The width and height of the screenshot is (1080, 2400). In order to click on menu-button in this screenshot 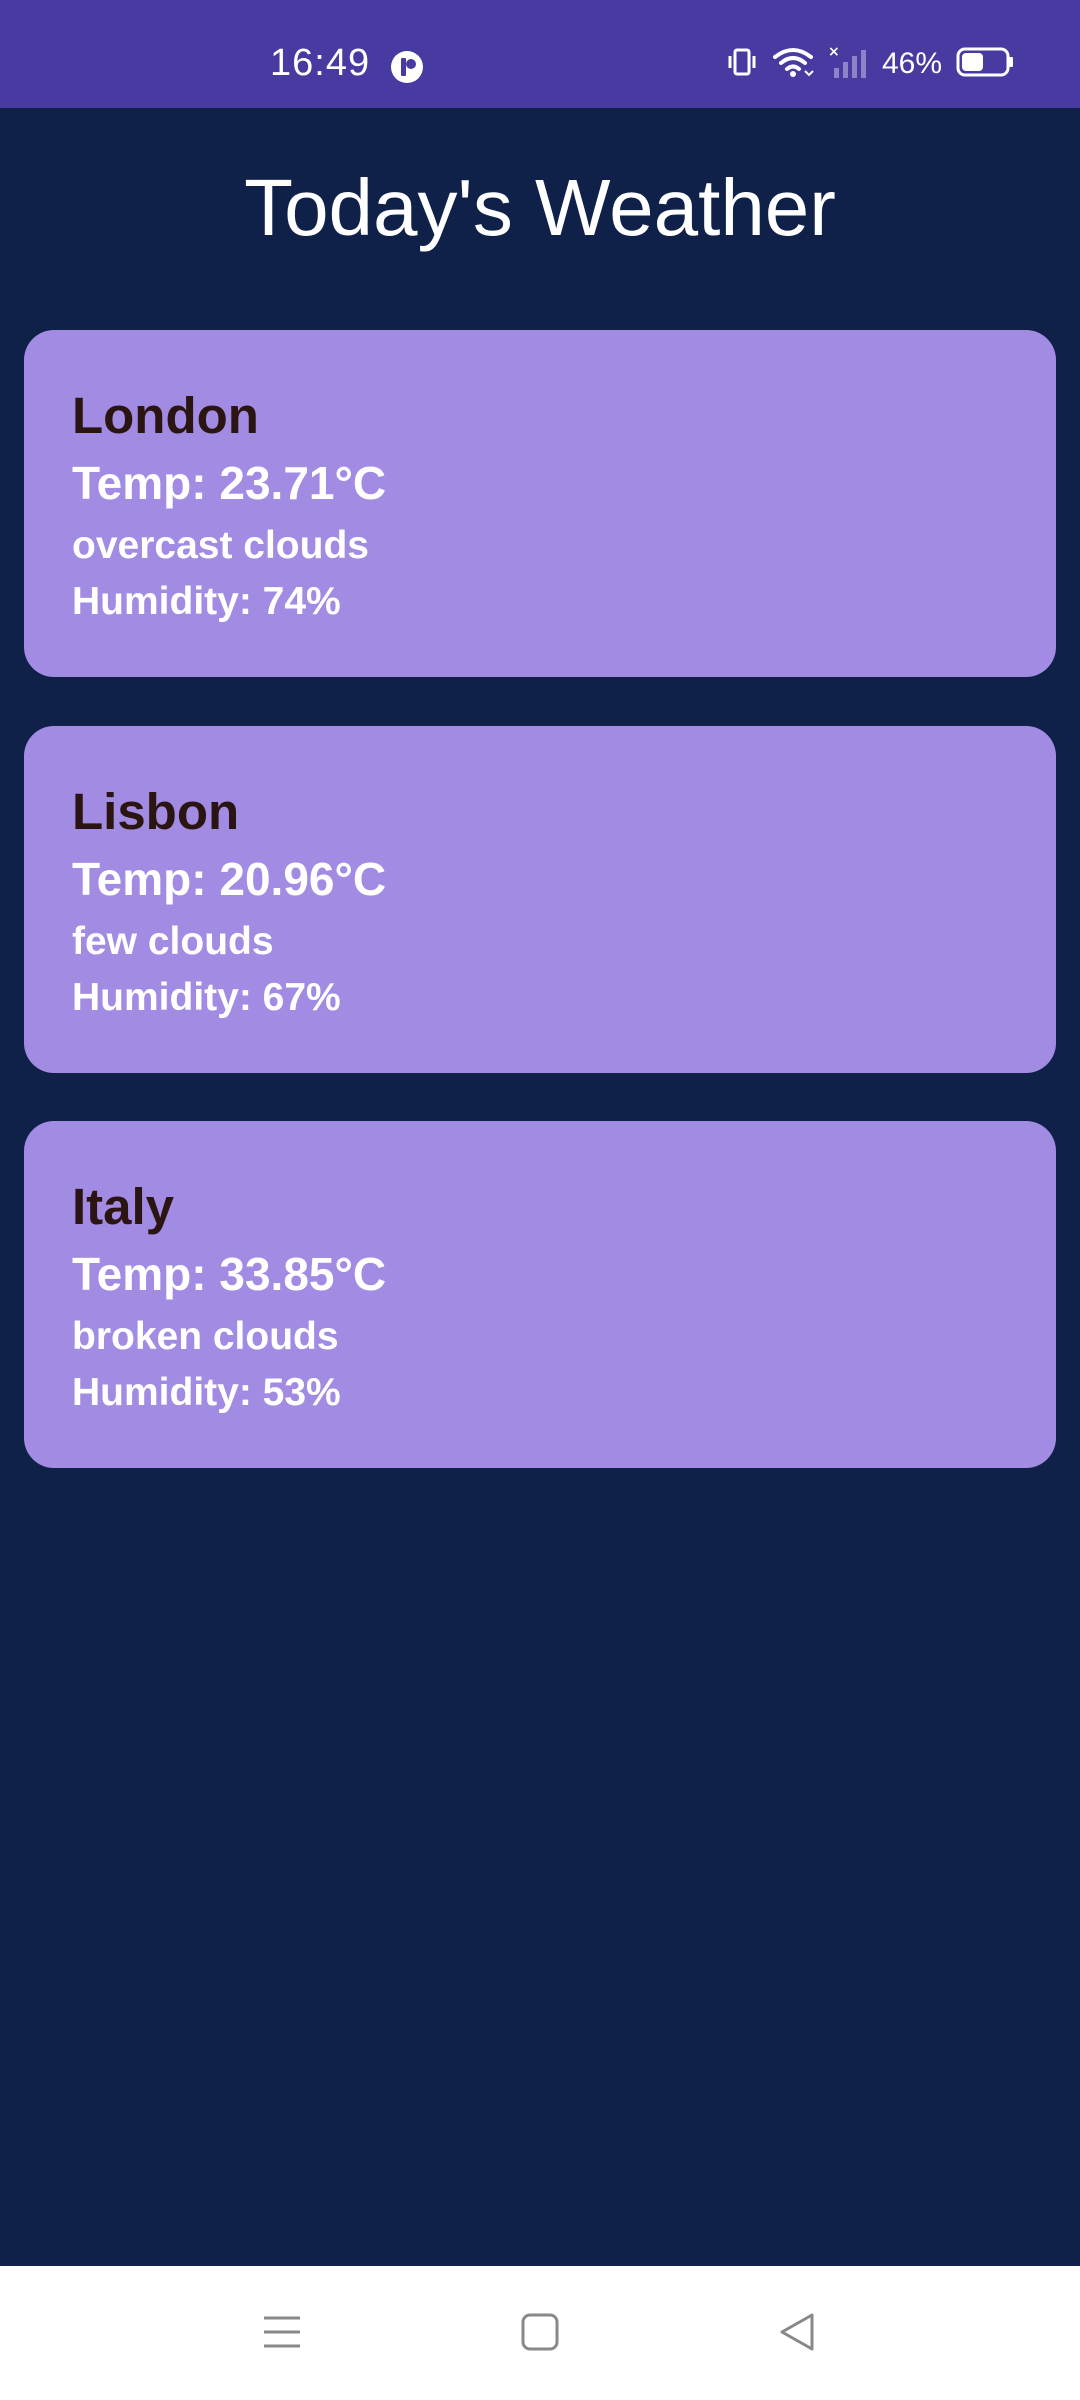, I will do `click(282, 2334)`.